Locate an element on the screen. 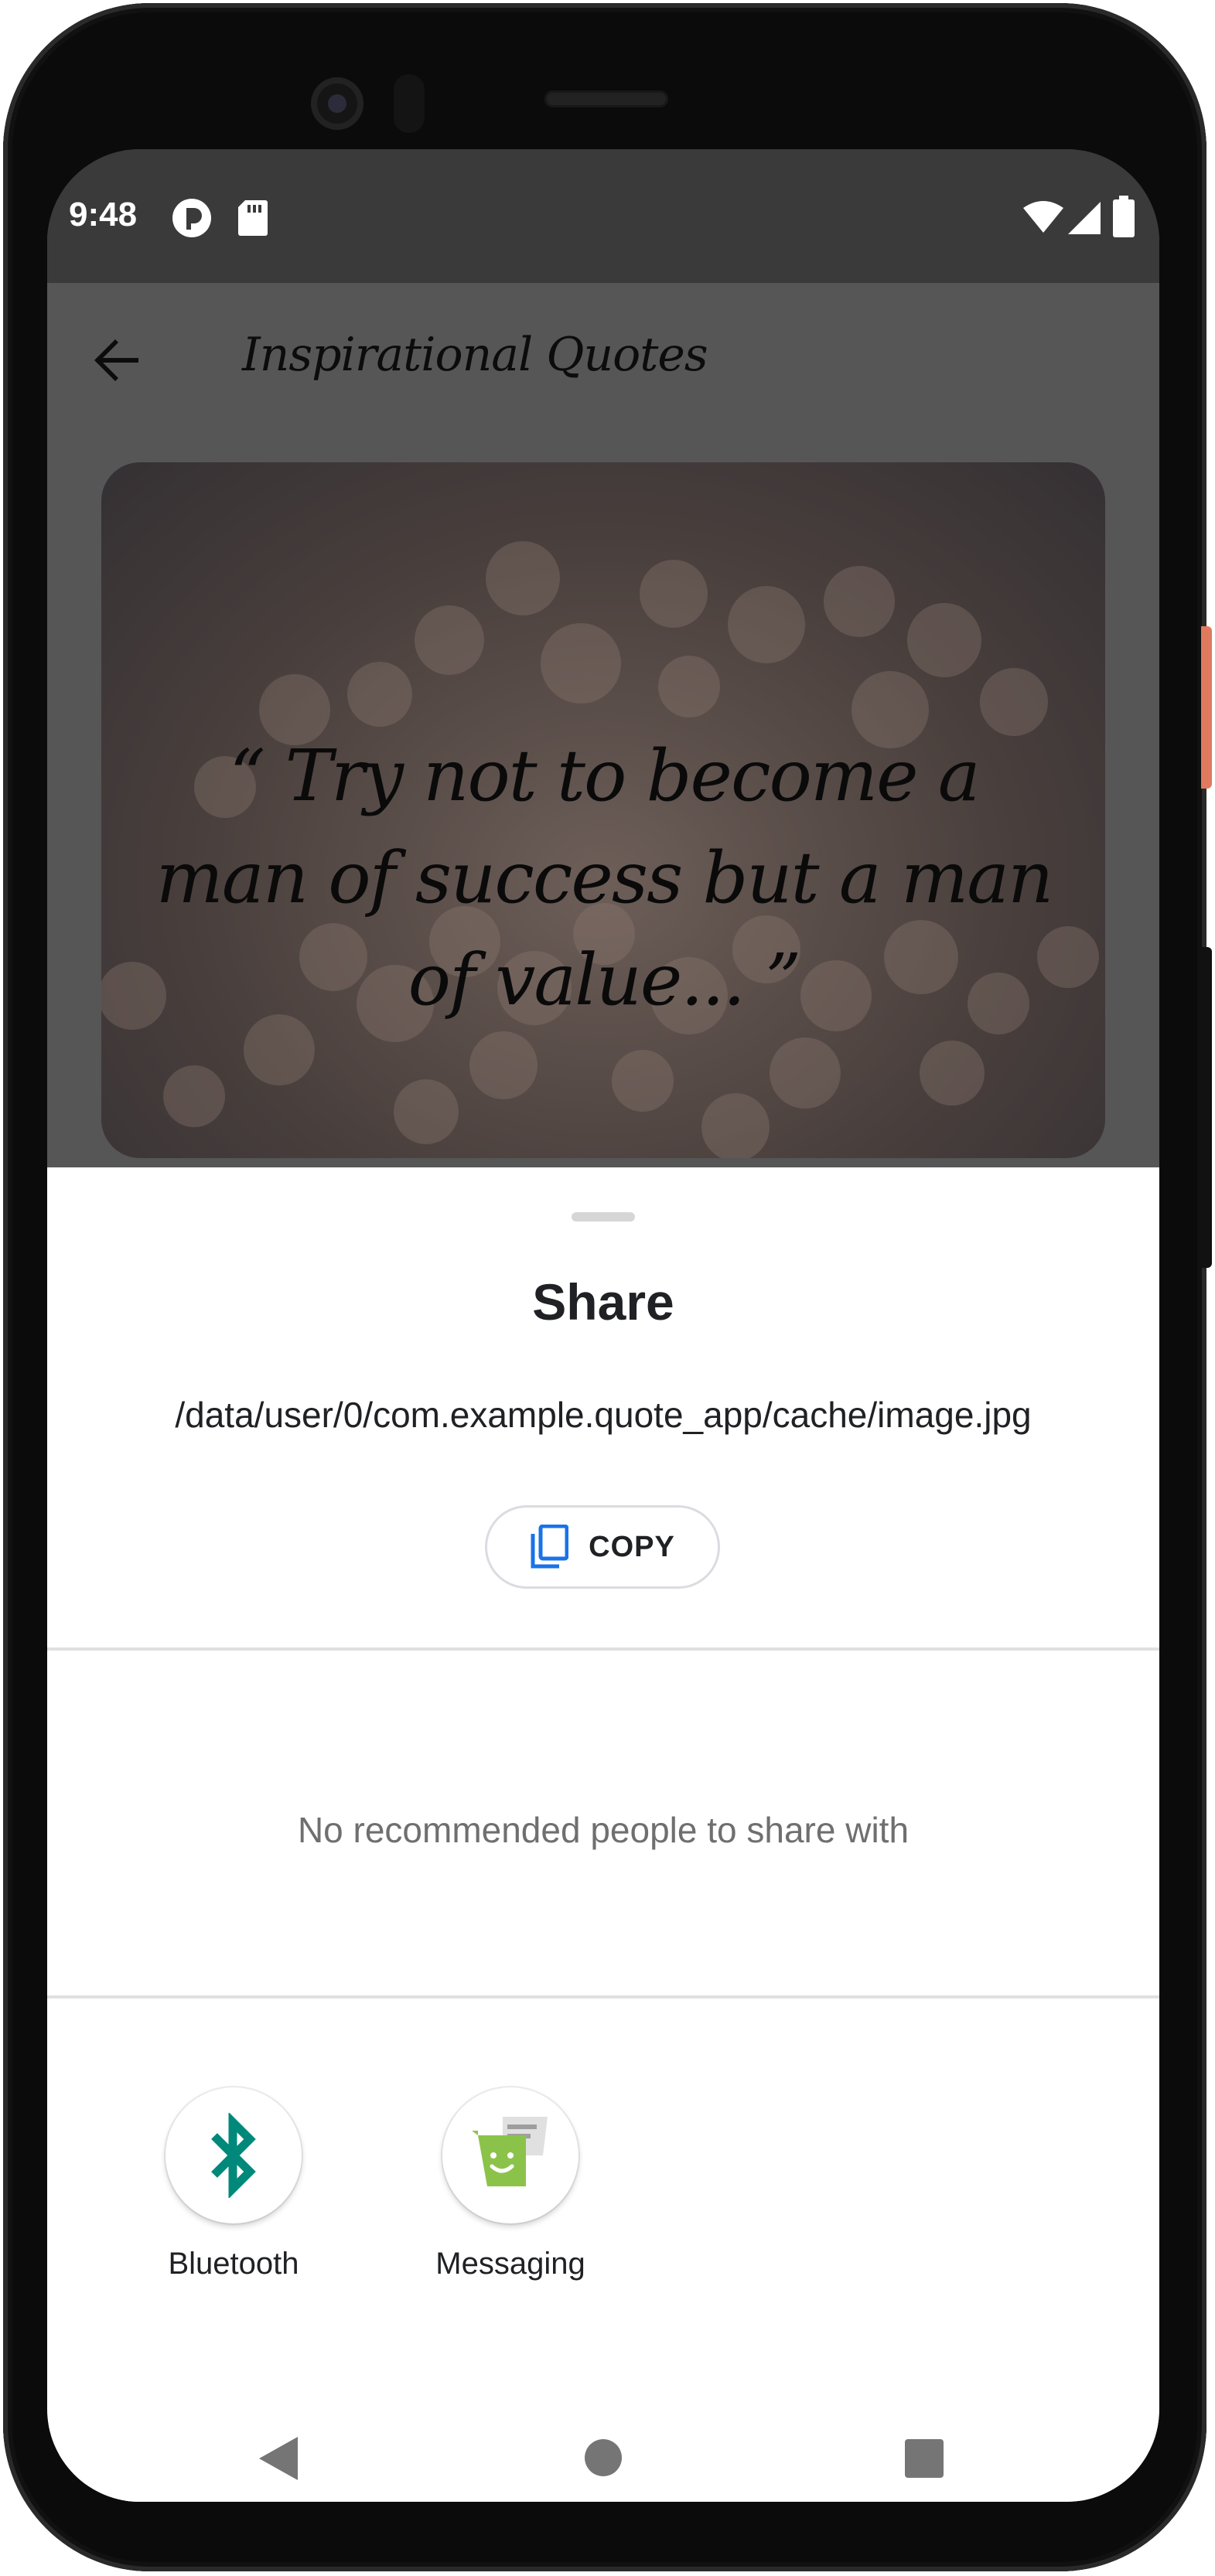 This screenshot has width=1215, height=2576. proximity-sensor is located at coordinates (409, 103).